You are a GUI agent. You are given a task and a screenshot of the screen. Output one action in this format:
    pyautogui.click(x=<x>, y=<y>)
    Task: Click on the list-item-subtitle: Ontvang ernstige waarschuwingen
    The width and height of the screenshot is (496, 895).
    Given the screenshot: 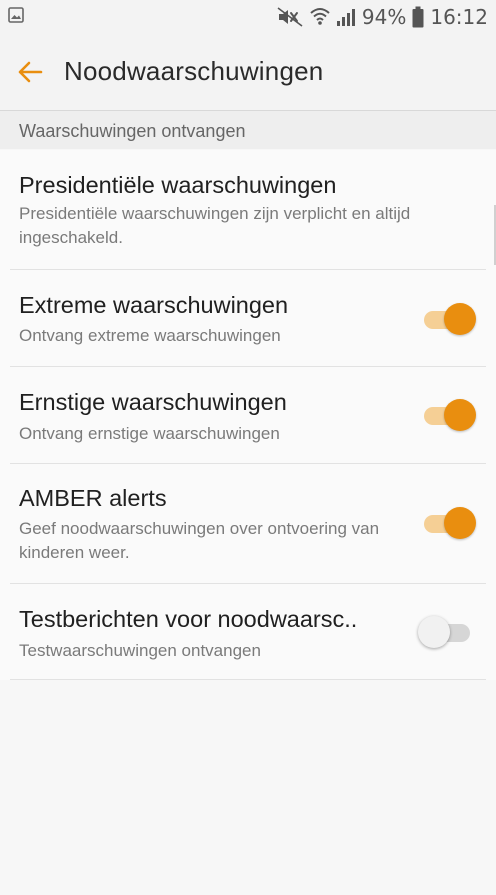 What is the action you would take?
    pyautogui.click(x=149, y=433)
    